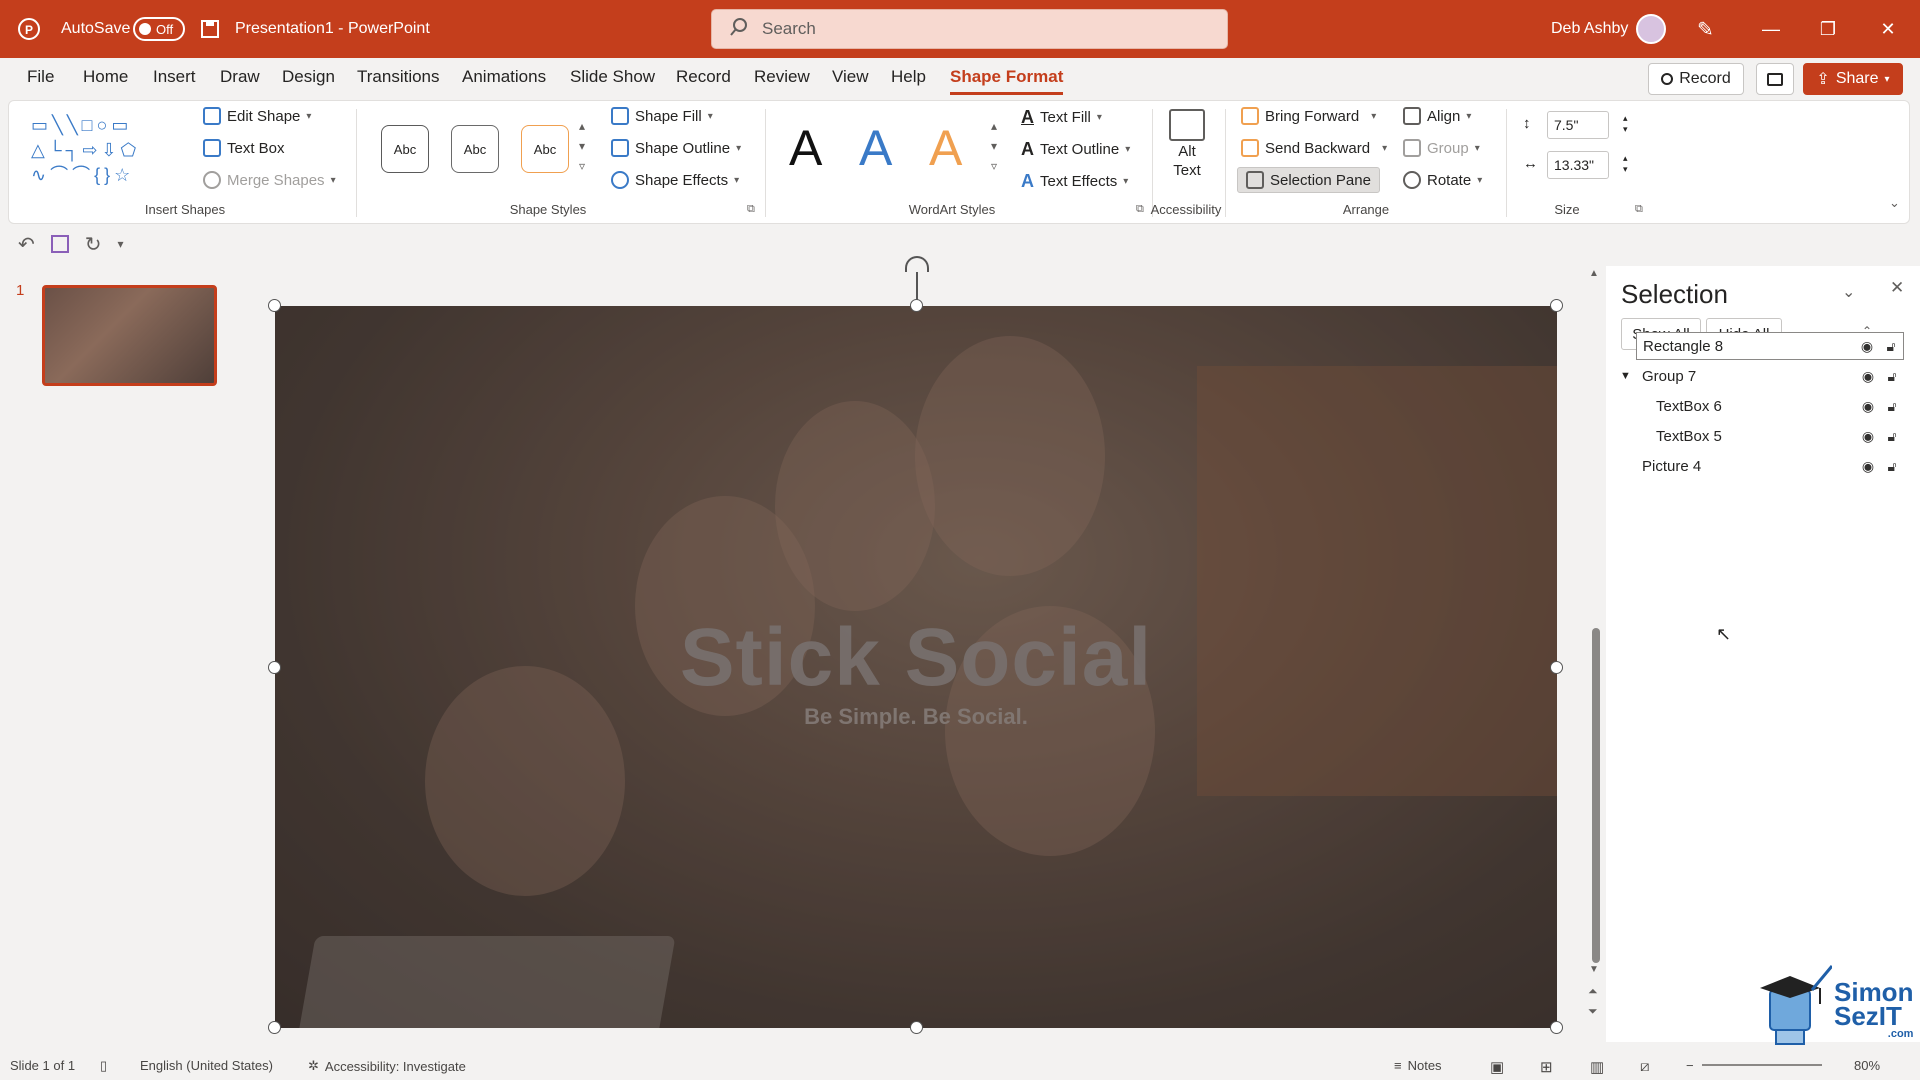 Image resolution: width=1920 pixels, height=1080 pixels. What do you see at coordinates (1556, 1027) in the screenshot?
I see `resize-handle-bottom-right` at bounding box center [1556, 1027].